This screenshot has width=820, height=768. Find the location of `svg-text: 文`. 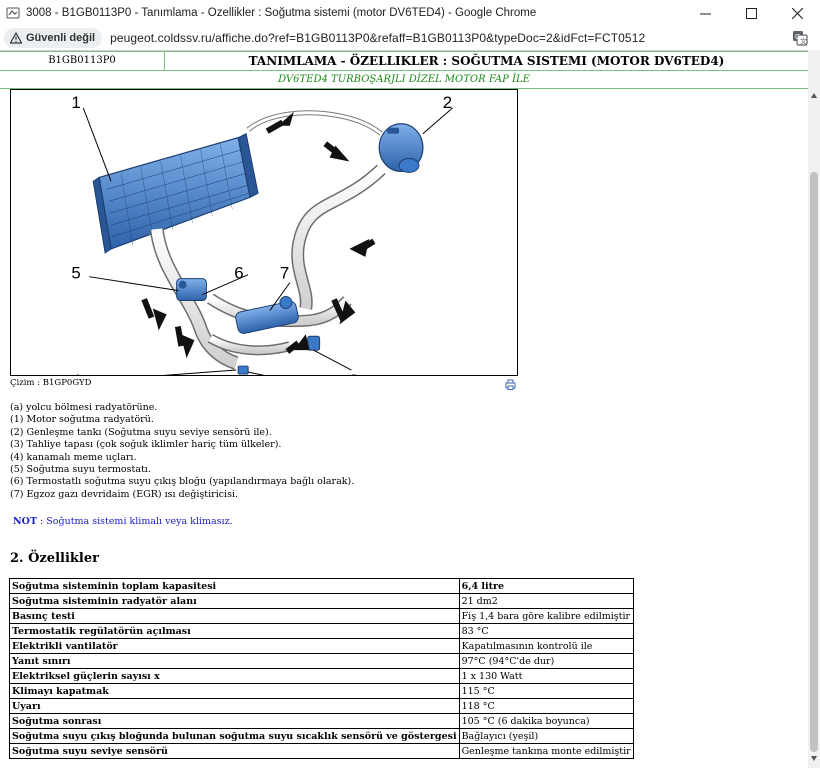

svg-text: 文 is located at coordinates (803, 41).